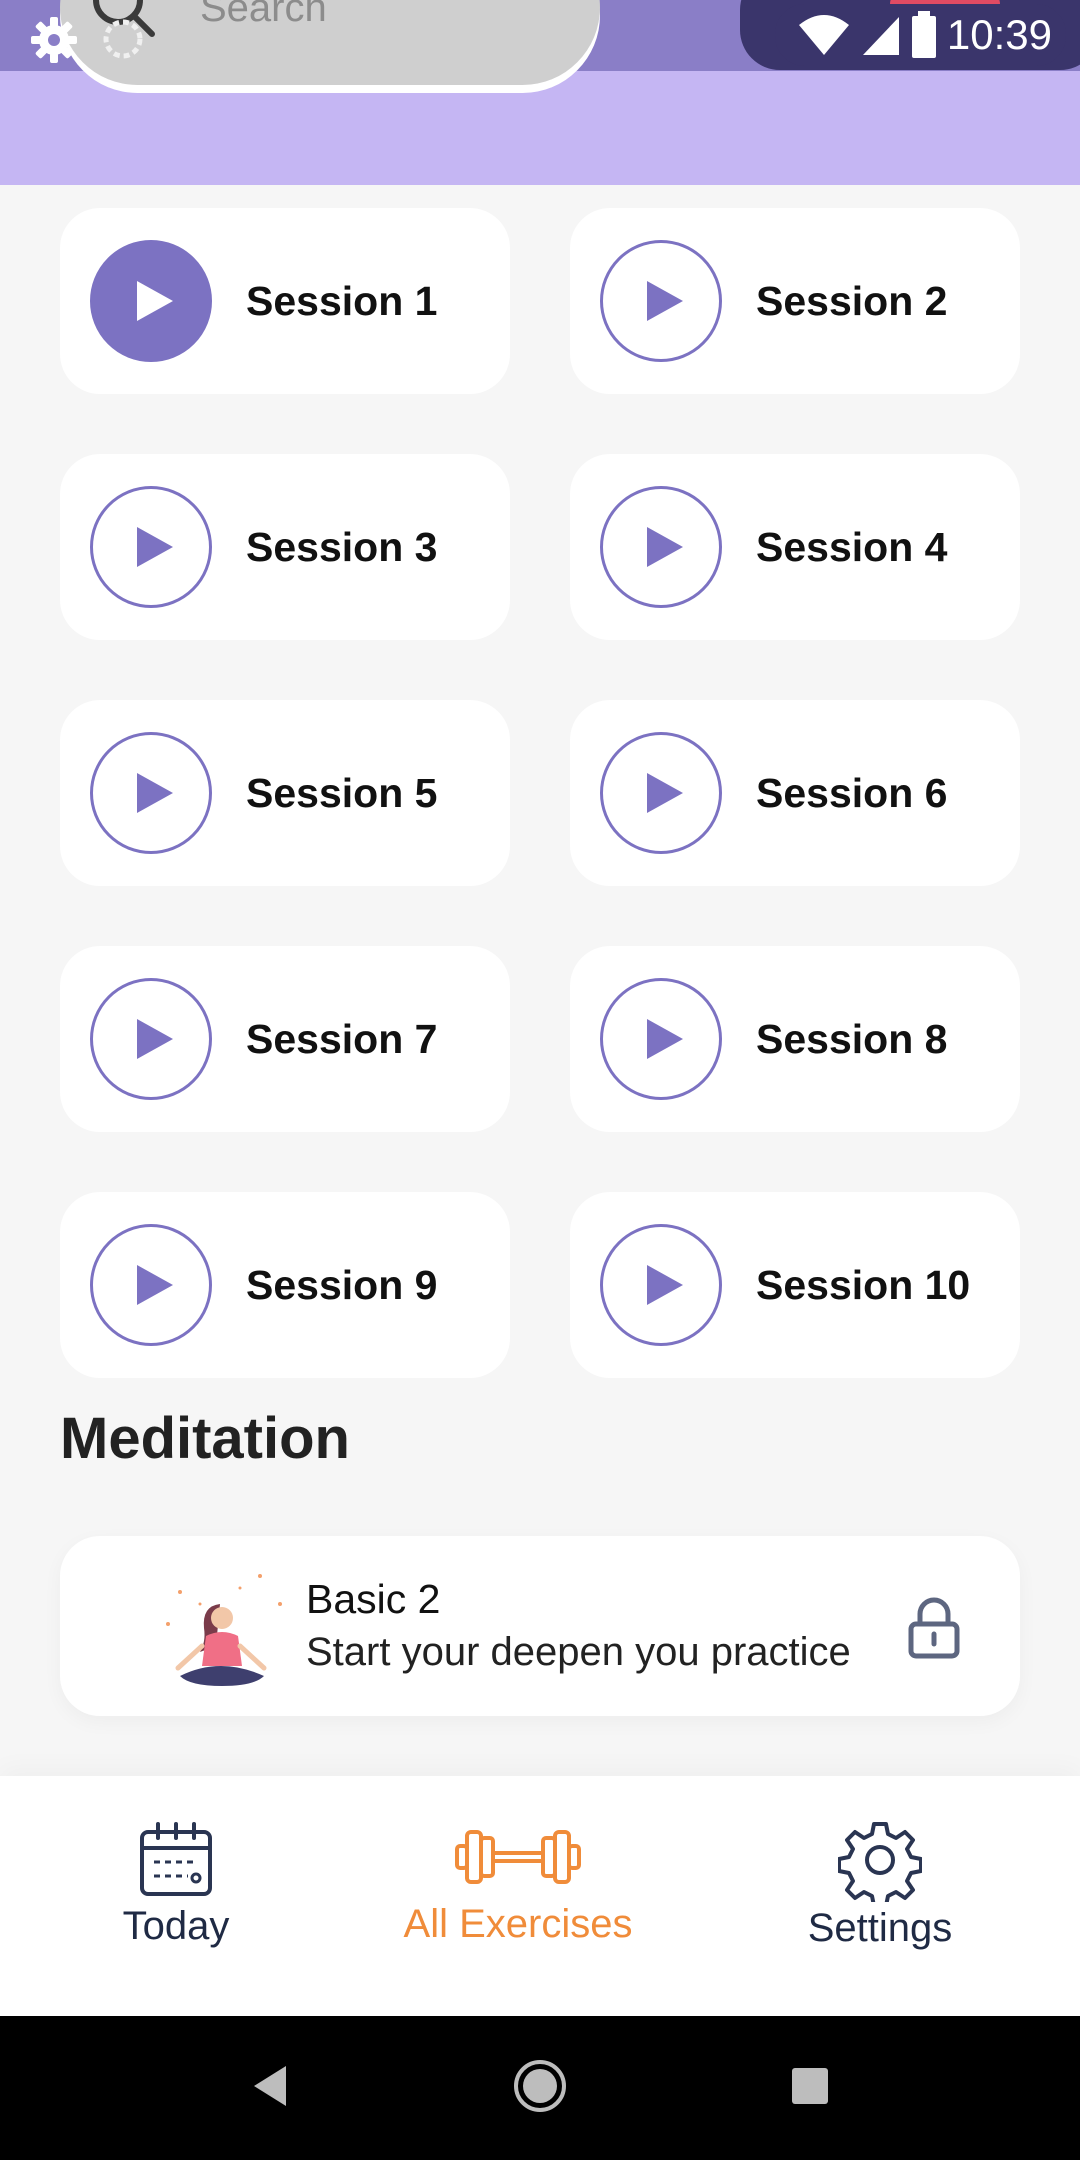 This screenshot has width=1080, height=2160. I want to click on battery-icon, so click(923, 34).